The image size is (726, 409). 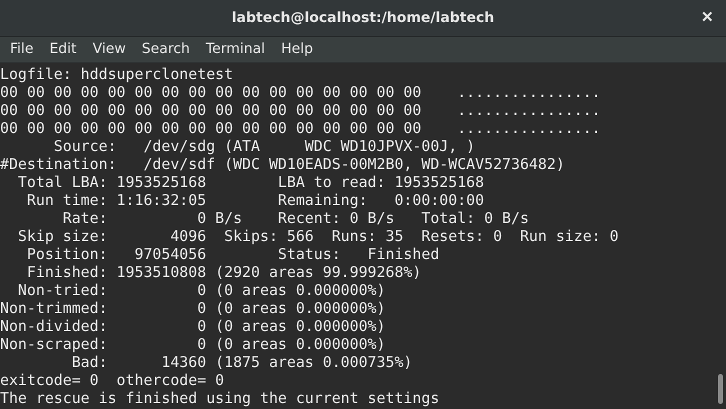 What do you see at coordinates (233, 254) in the screenshot?
I see `terminal-line: Position: 97054056 Status: Finished` at bounding box center [233, 254].